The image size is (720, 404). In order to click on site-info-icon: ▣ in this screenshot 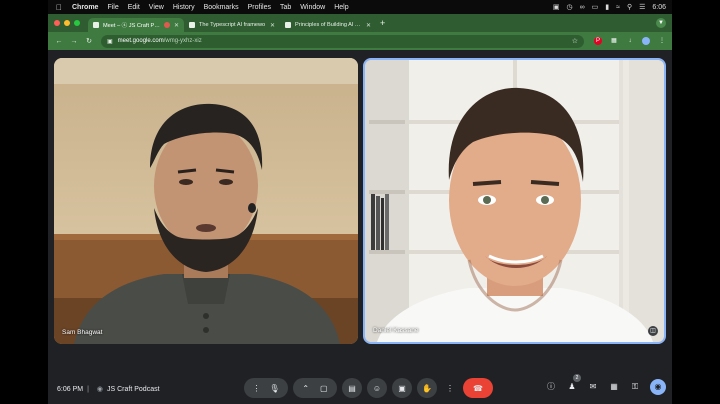, I will do `click(110, 41)`.